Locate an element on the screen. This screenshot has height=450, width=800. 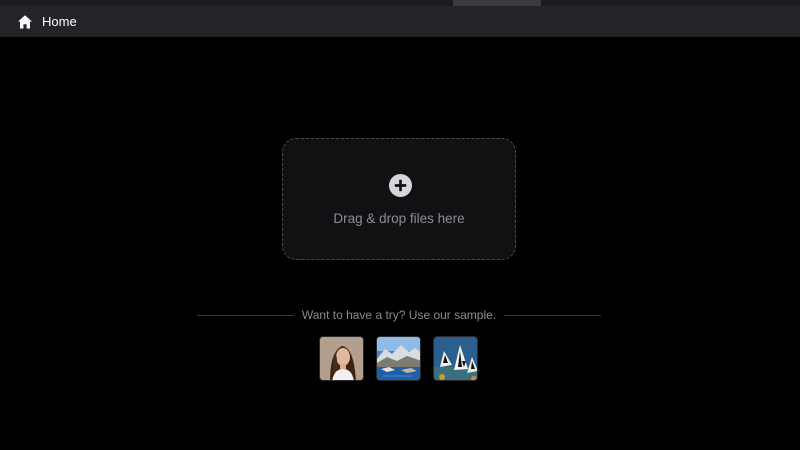
divider-line-left is located at coordinates (245, 315).